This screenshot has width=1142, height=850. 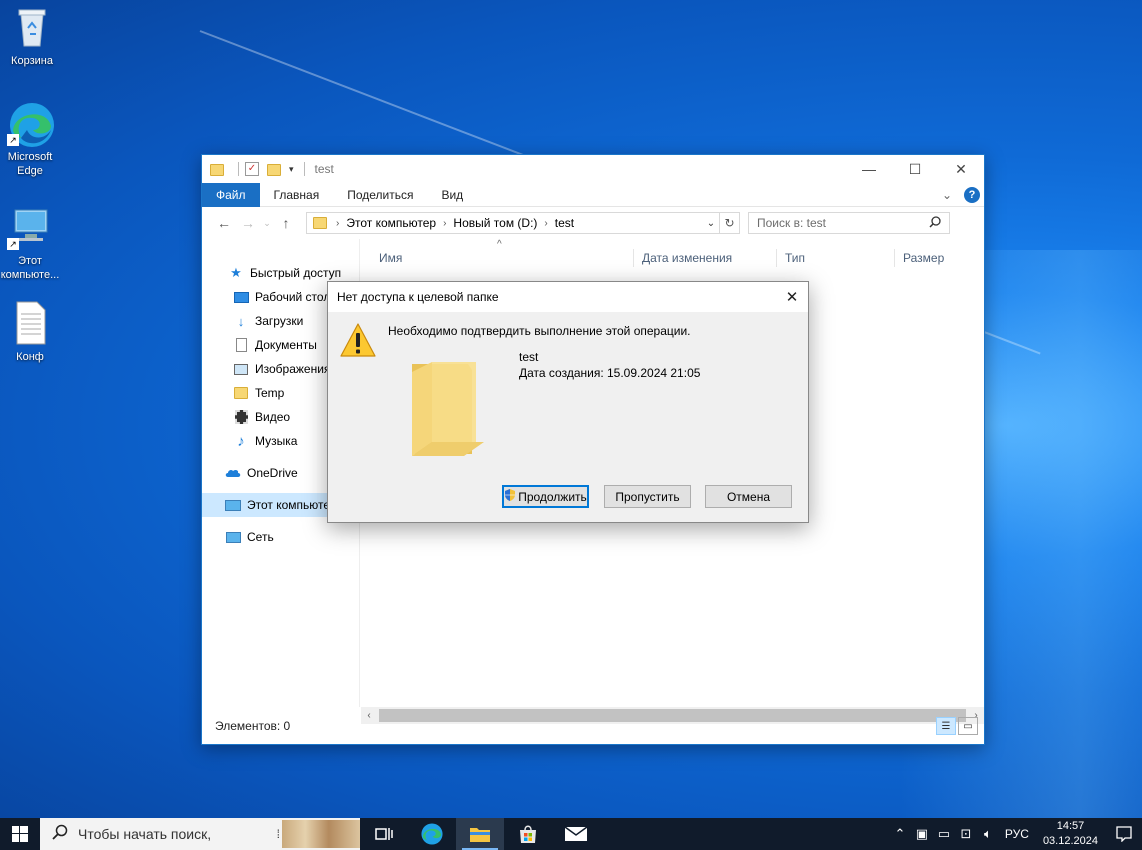 I want to click on column-name: Имя, so click(x=497, y=258).